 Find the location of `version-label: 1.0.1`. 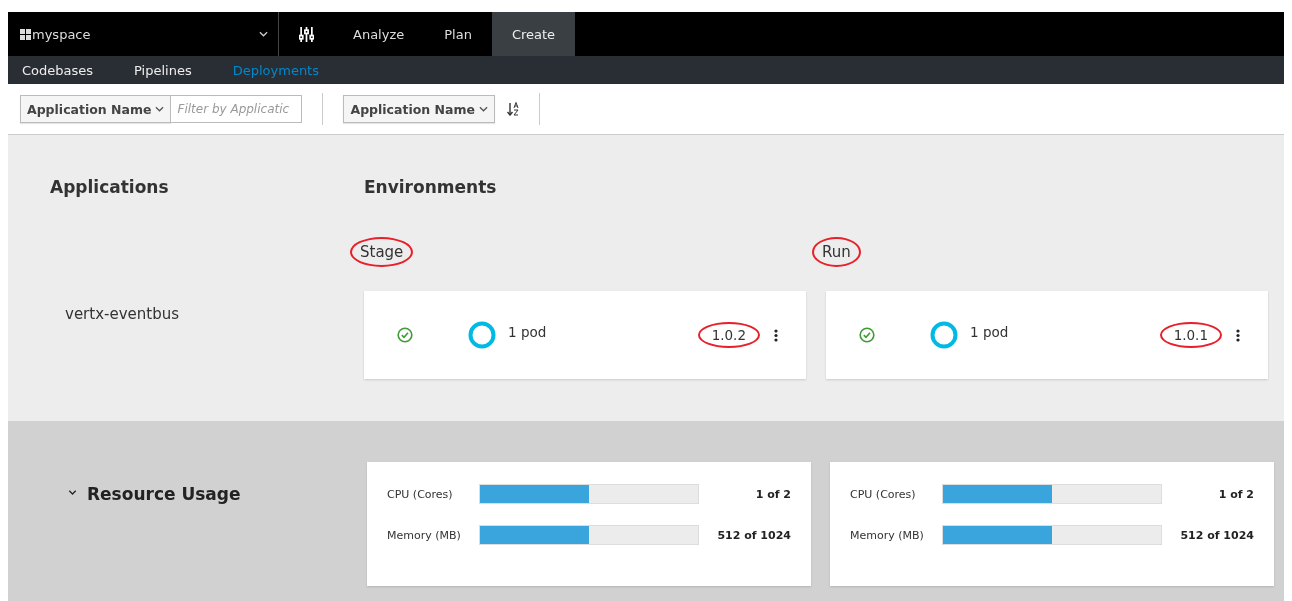

version-label: 1.0.1 is located at coordinates (1190, 335).